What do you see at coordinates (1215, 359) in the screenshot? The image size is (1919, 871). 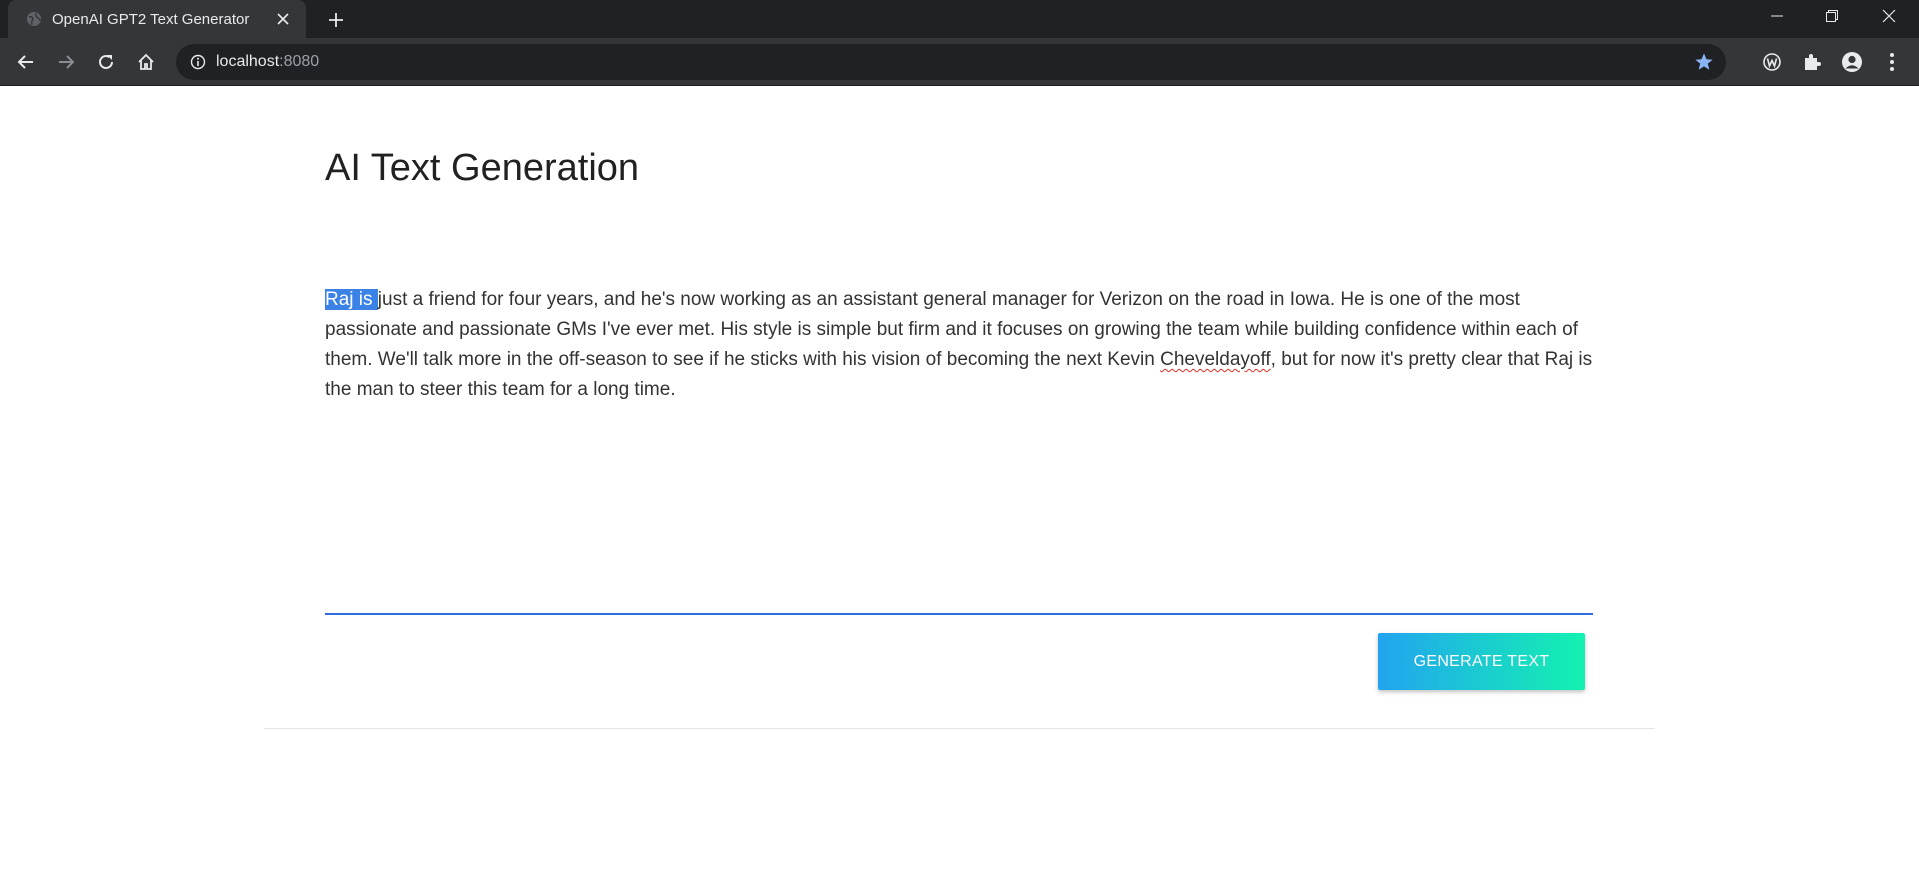 I see `misspelled-word: Cheveldayoff` at bounding box center [1215, 359].